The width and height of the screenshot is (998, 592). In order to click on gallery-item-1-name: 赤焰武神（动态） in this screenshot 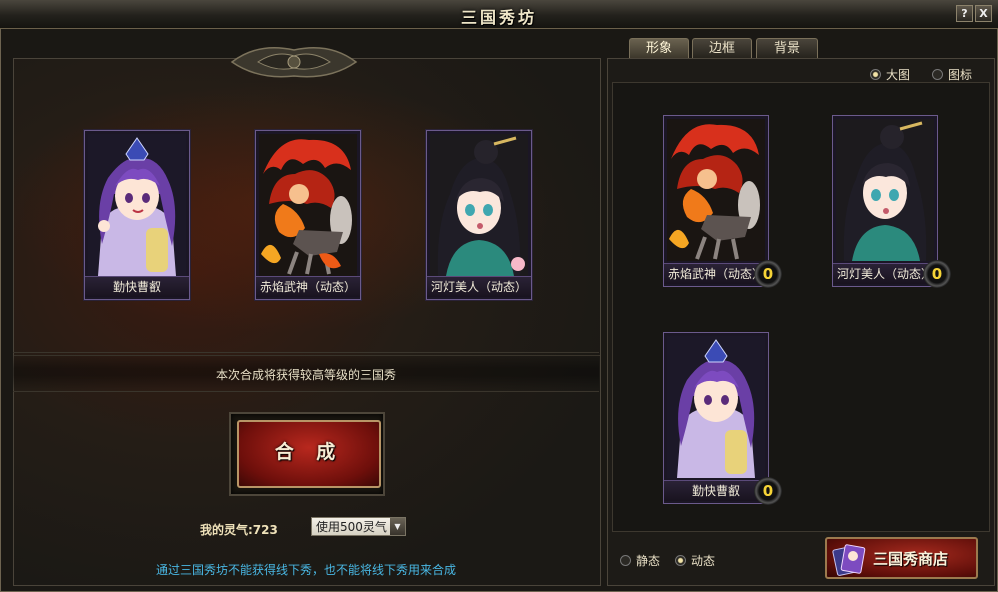, I will do `click(716, 273)`.